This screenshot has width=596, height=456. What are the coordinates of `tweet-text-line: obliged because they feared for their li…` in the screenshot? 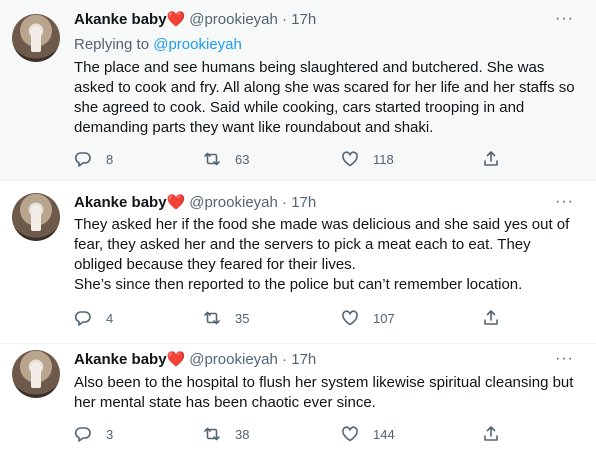 It's located at (215, 264).